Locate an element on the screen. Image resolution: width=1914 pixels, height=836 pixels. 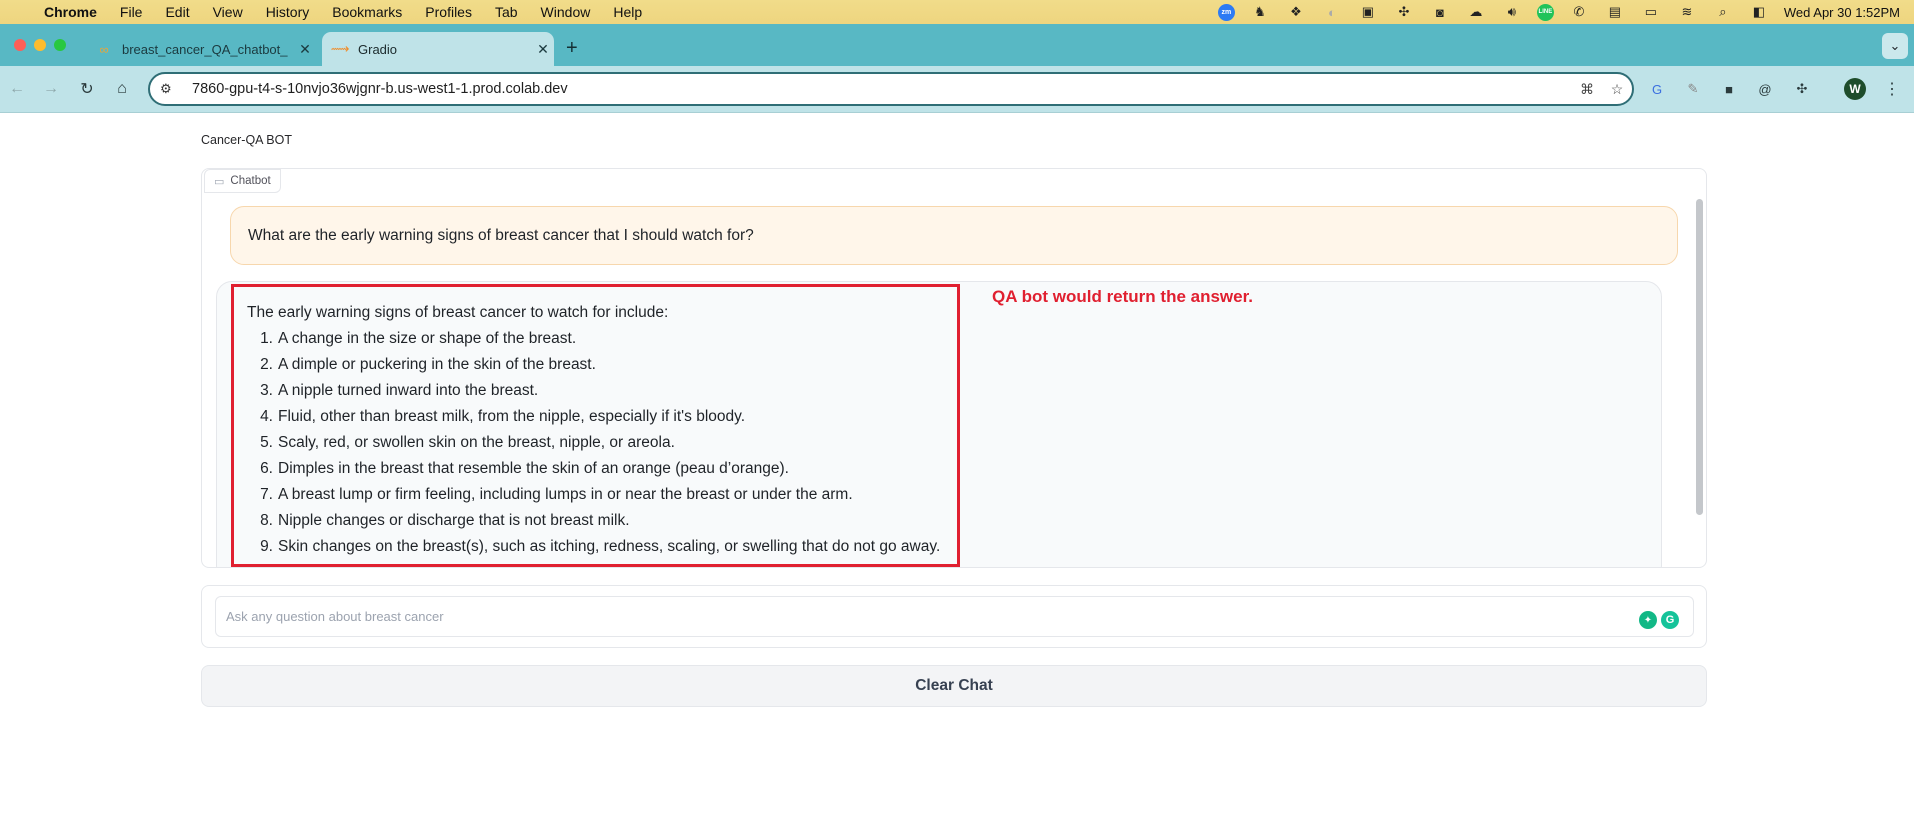
menu-tab: Tab is located at coordinates (506, 12).